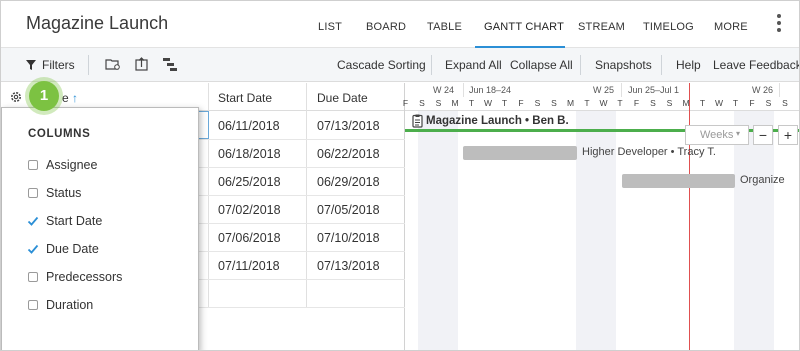  What do you see at coordinates (763, 135) in the screenshot?
I see `zoom-out-button: −` at bounding box center [763, 135].